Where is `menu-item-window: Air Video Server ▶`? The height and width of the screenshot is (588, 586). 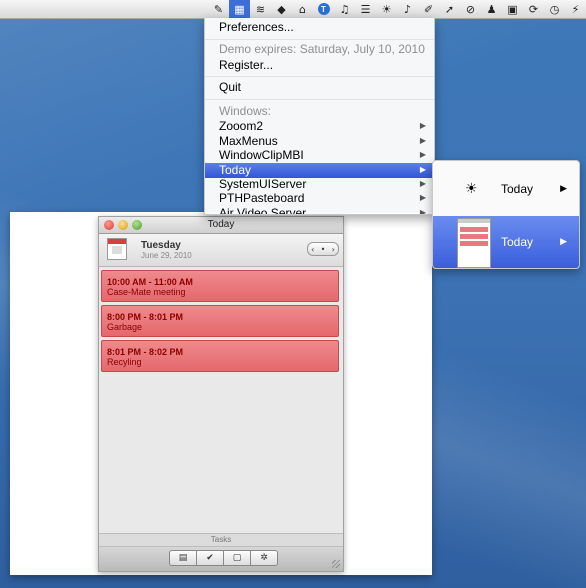
menu-item-window: Air Video Server ▶ is located at coordinates (319, 210).